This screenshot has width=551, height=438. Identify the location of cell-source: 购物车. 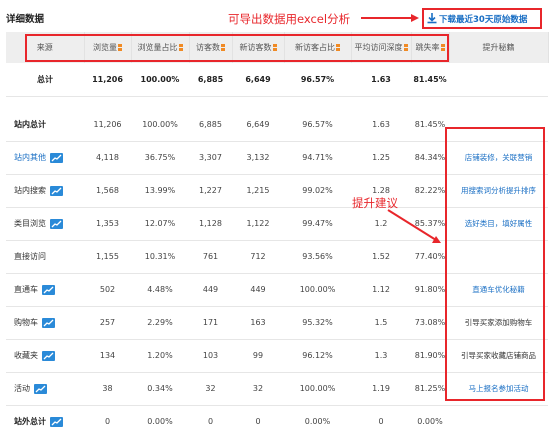
(45, 322).